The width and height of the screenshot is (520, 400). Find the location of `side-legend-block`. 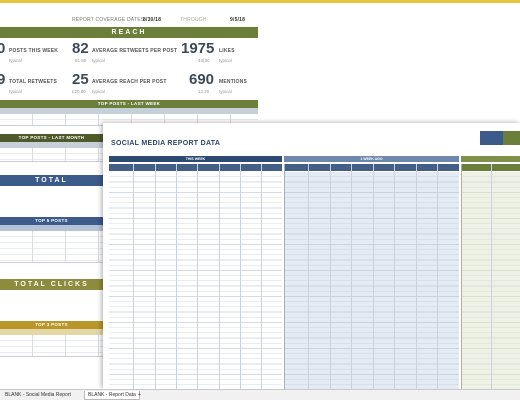

side-legend-block is located at coordinates (500, 140).